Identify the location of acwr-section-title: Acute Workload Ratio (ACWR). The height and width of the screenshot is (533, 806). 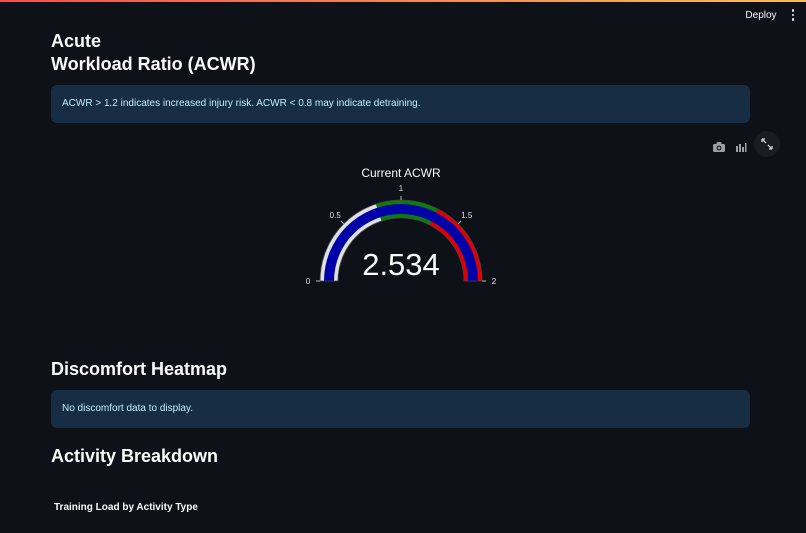
(153, 53).